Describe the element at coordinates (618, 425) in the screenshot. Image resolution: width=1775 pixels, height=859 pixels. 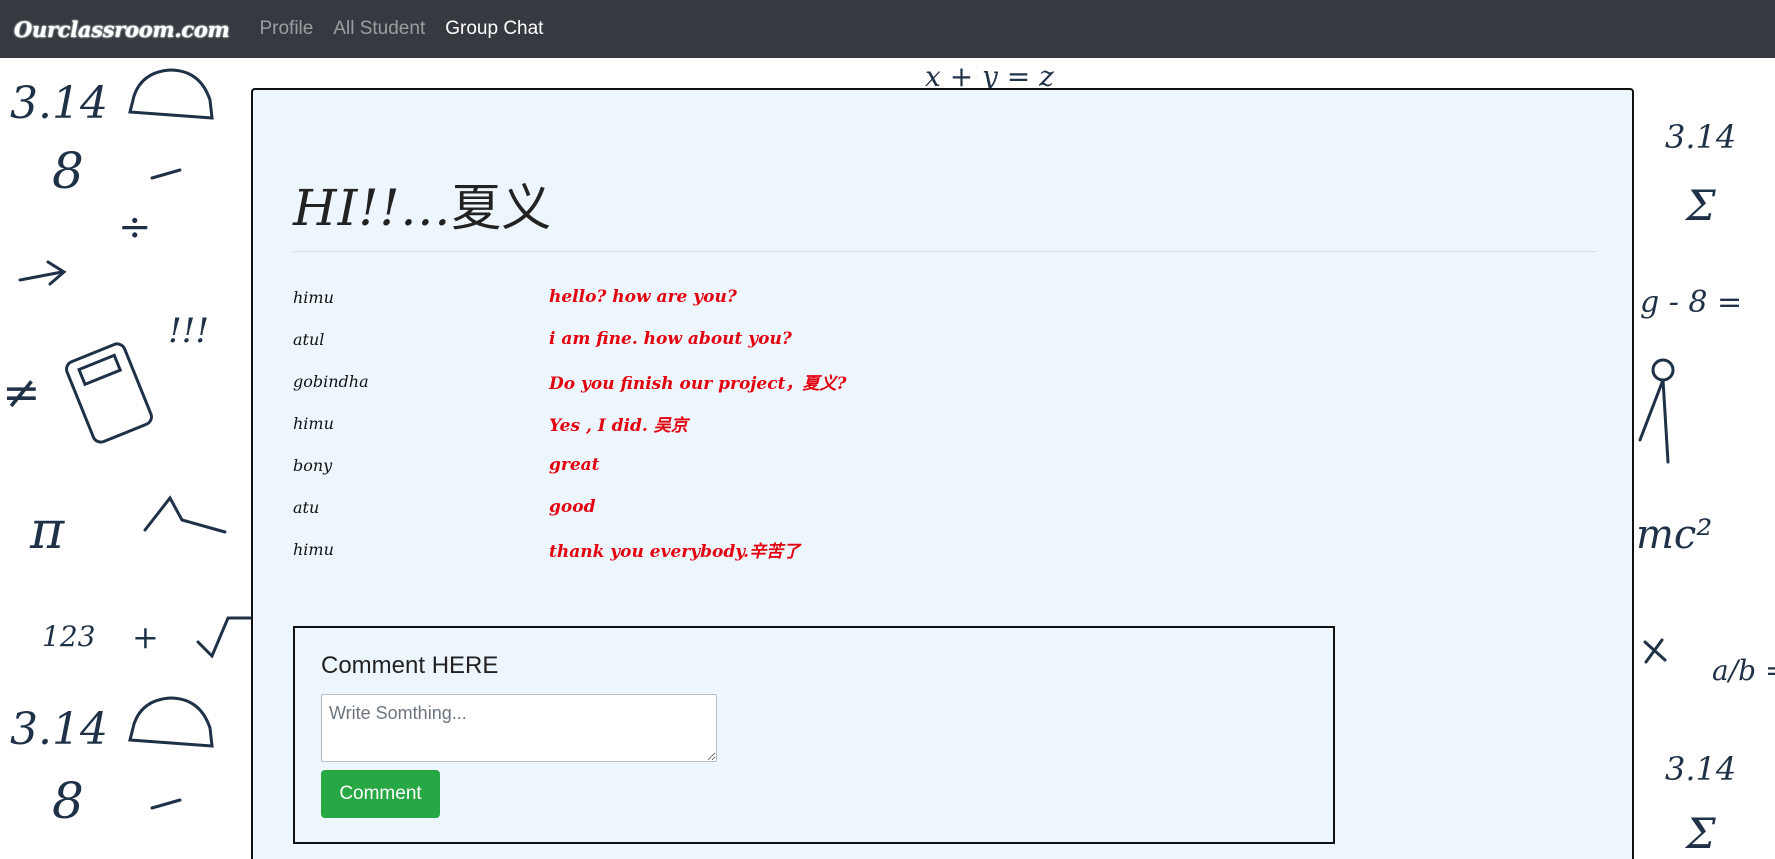
I see `message-text: Yes , I did. 吴京` at that location.